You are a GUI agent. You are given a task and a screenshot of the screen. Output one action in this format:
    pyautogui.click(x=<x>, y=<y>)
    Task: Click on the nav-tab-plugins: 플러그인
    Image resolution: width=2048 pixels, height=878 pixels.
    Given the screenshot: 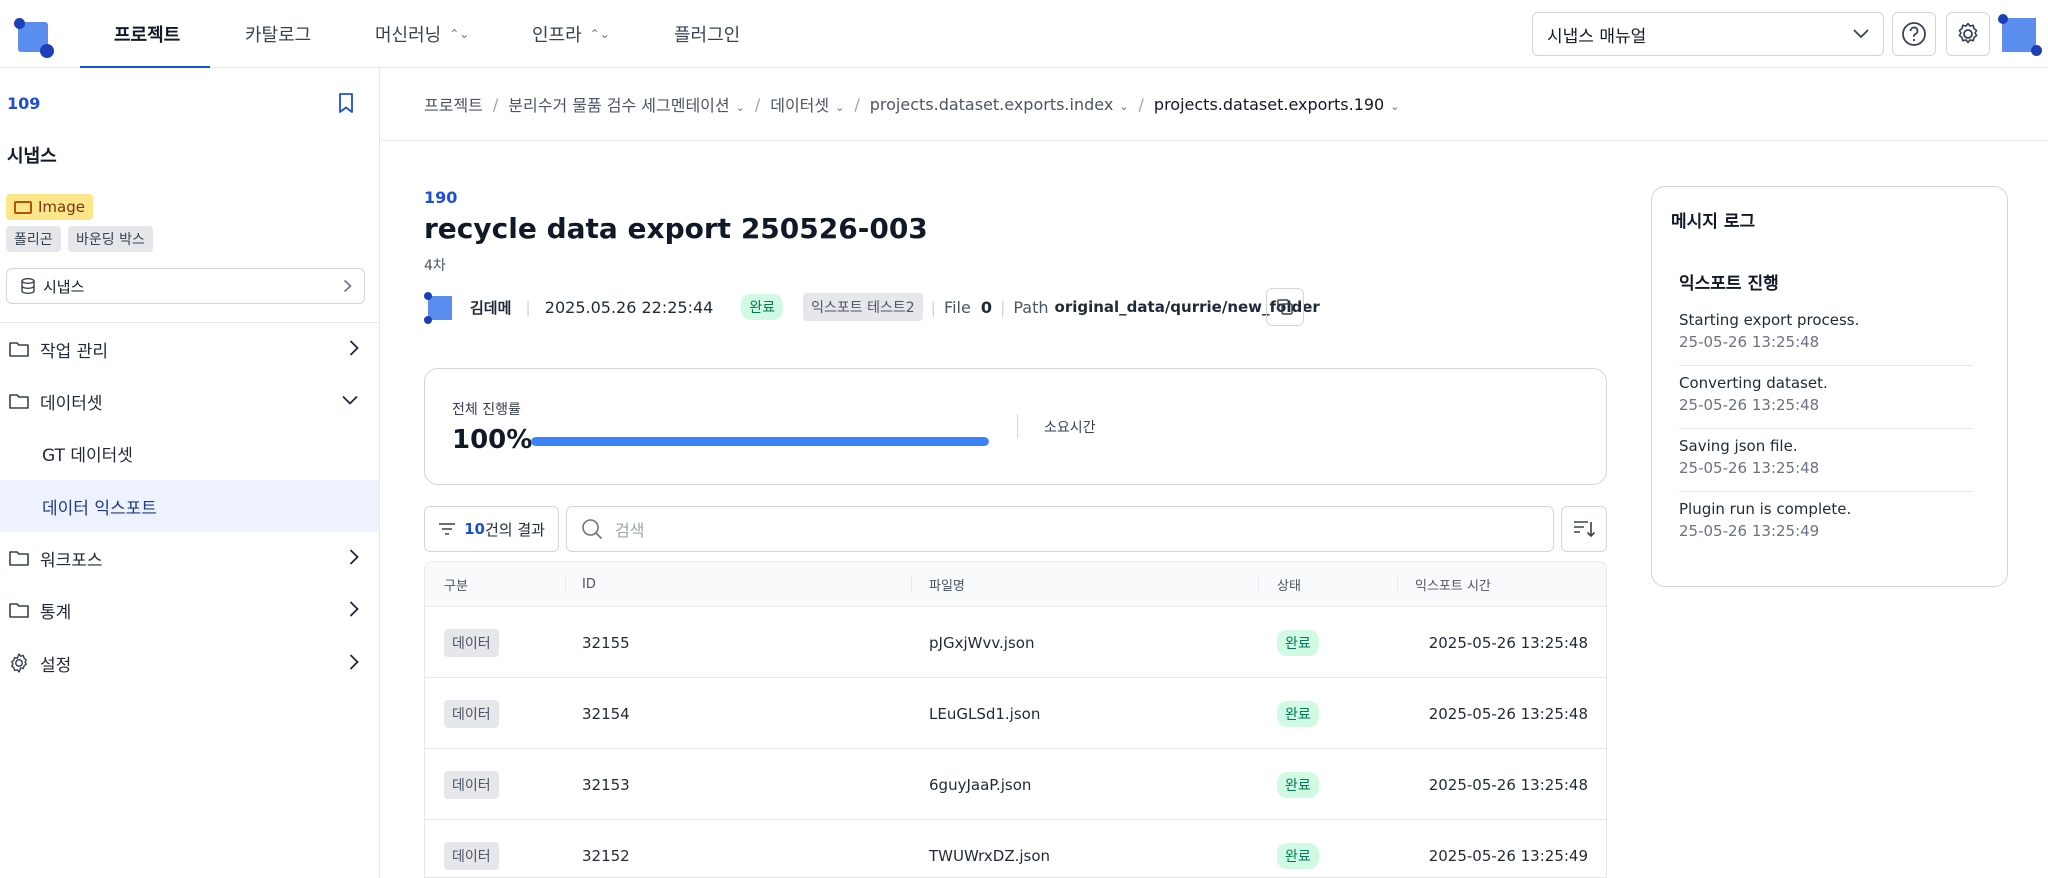 What is the action you would take?
    pyautogui.click(x=707, y=34)
    